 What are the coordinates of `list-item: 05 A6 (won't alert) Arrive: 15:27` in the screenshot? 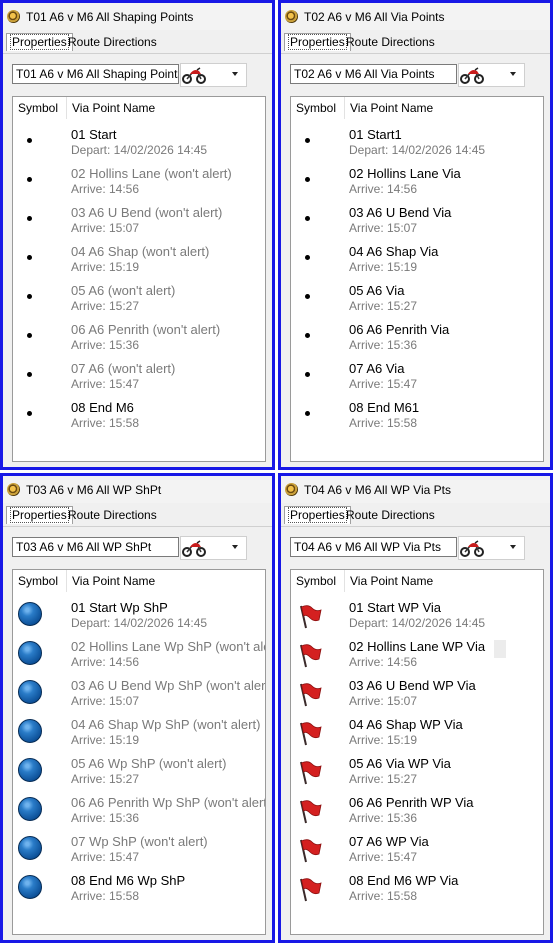 It's located at (139, 302).